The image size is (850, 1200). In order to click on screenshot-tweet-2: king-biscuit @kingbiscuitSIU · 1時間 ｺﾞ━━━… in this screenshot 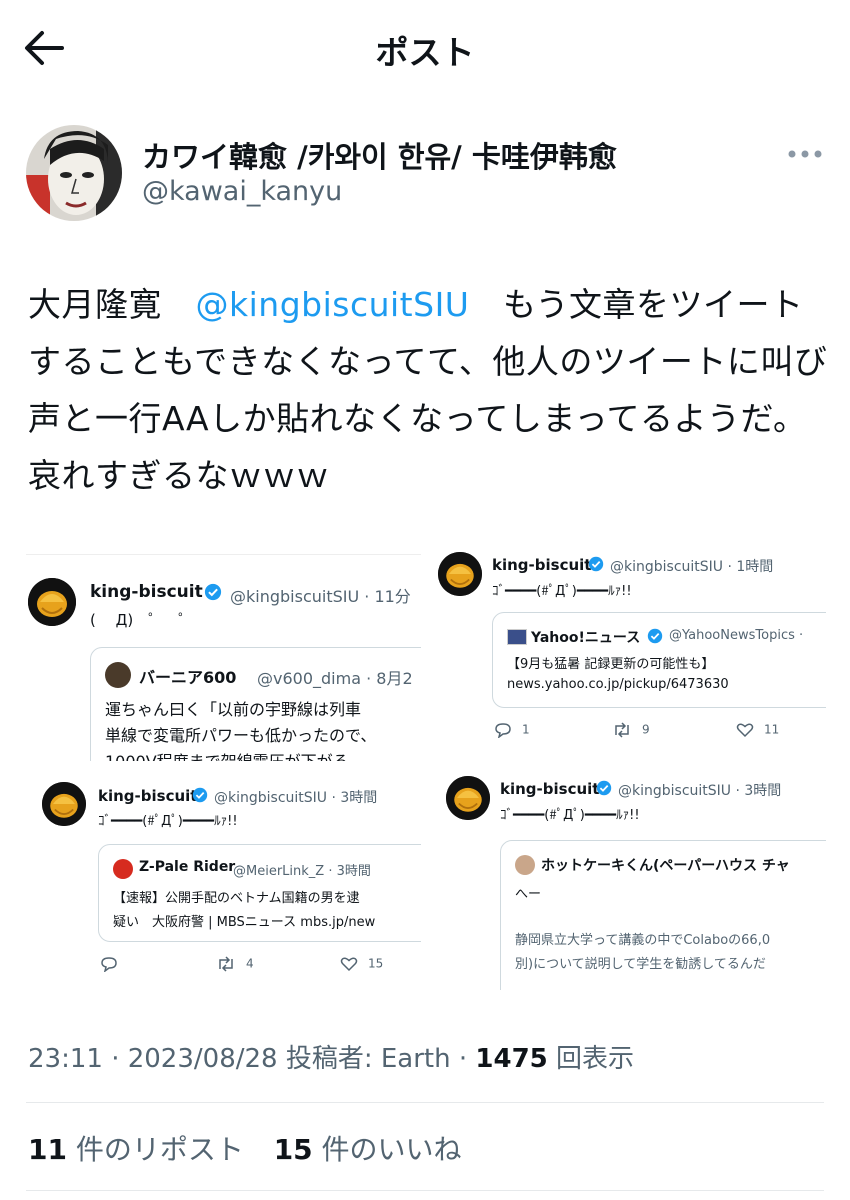, I will do `click(627, 646)`.